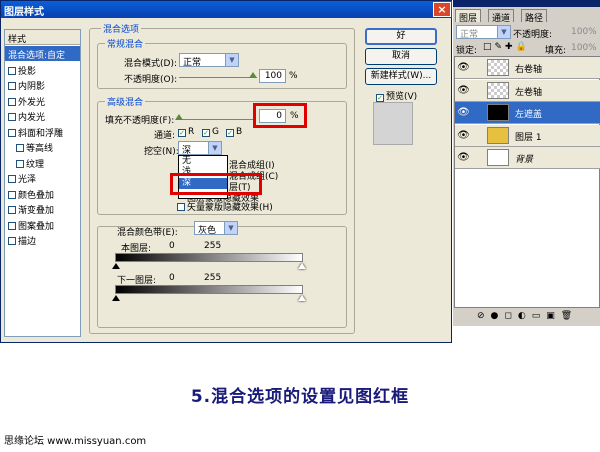 The image size is (600, 452). Describe the element at coordinates (393, 123) in the screenshot. I see `preview-swatch` at that location.